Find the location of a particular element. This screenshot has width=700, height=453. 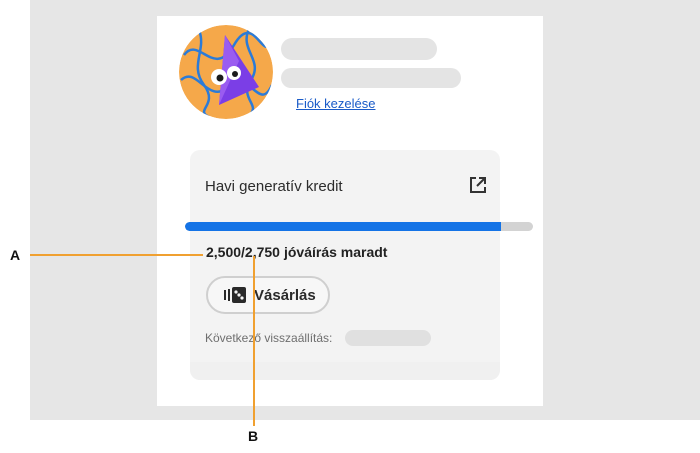

manage-account-link: Fiók kezelése is located at coordinates (335, 103).